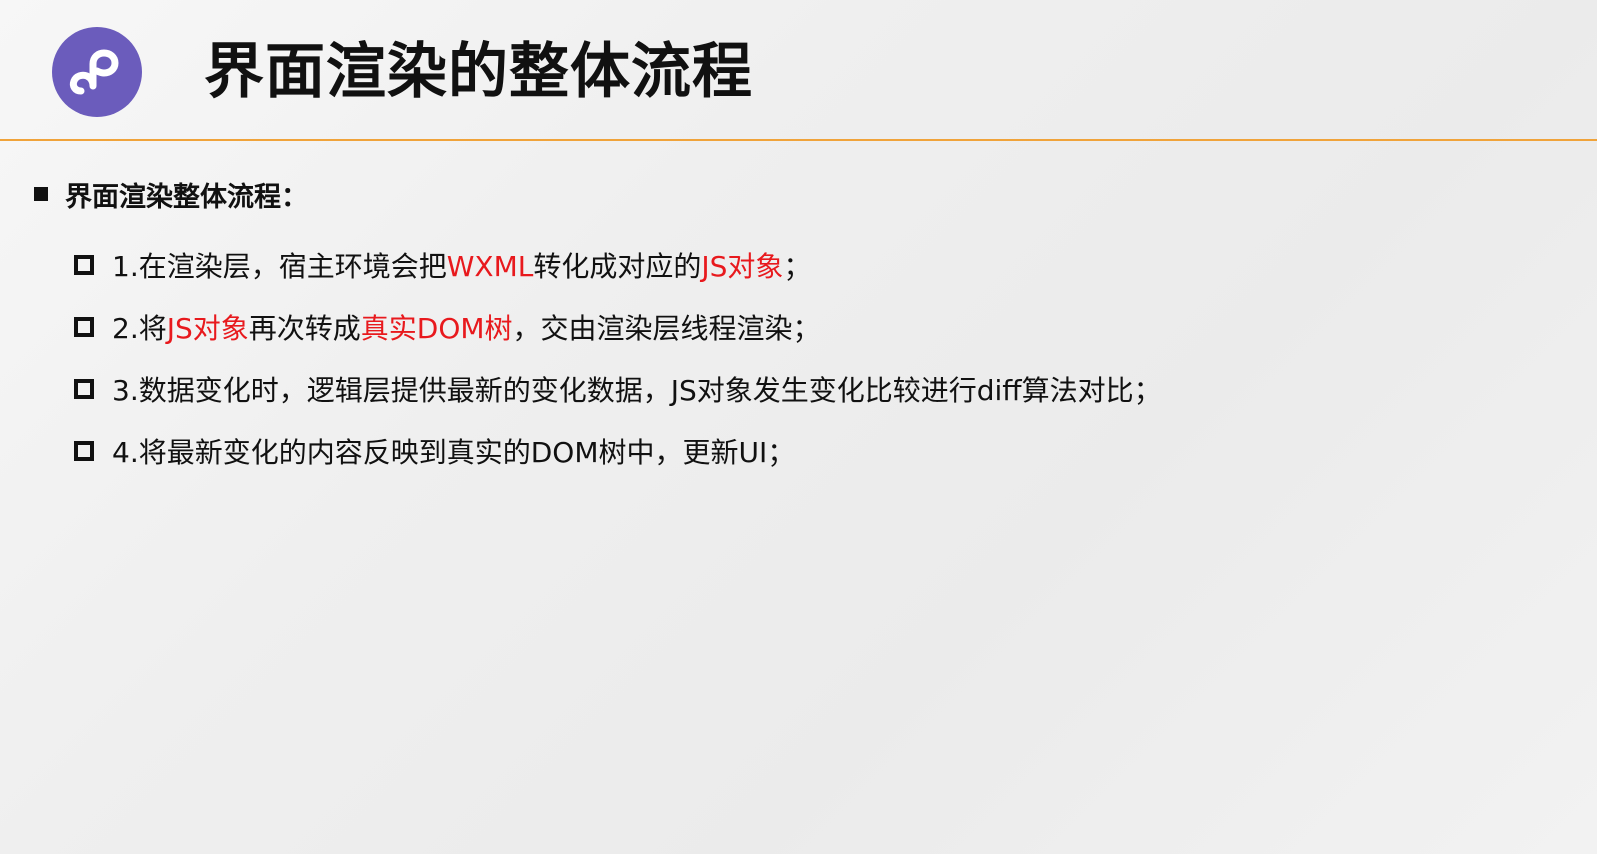 The height and width of the screenshot is (854, 1597). Describe the element at coordinates (797, 266) in the screenshot. I see `step-text-segment: ；` at that location.